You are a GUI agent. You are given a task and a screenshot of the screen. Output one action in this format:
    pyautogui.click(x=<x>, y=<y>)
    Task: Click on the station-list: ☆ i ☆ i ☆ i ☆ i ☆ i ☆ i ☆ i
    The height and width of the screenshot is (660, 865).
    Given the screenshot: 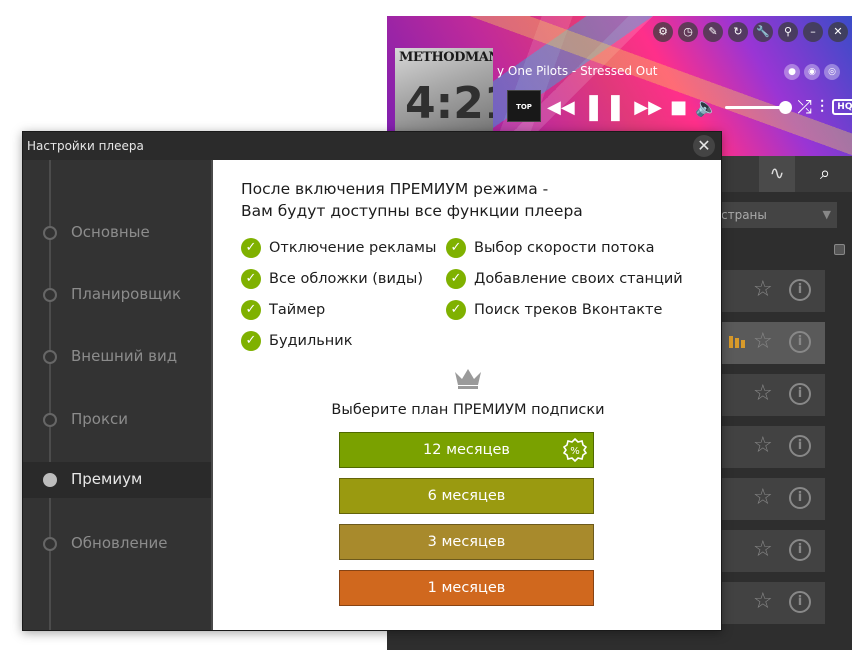 What is the action you would take?
    pyautogui.click(x=771, y=452)
    